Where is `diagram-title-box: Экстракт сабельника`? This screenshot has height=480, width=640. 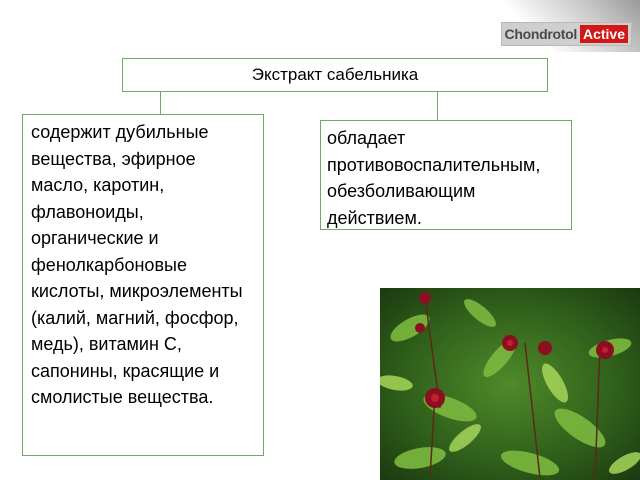
diagram-title-box: Экстракт сабельника is located at coordinates (335, 75).